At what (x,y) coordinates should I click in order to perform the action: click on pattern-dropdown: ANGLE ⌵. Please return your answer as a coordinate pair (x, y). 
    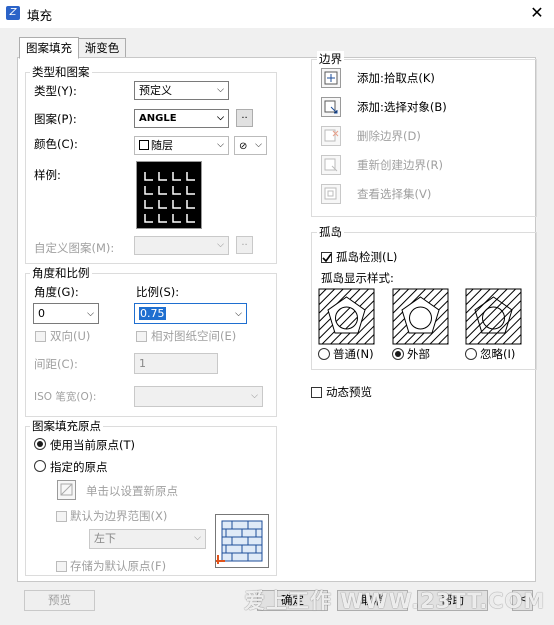
    Looking at the image, I should click on (181, 118).